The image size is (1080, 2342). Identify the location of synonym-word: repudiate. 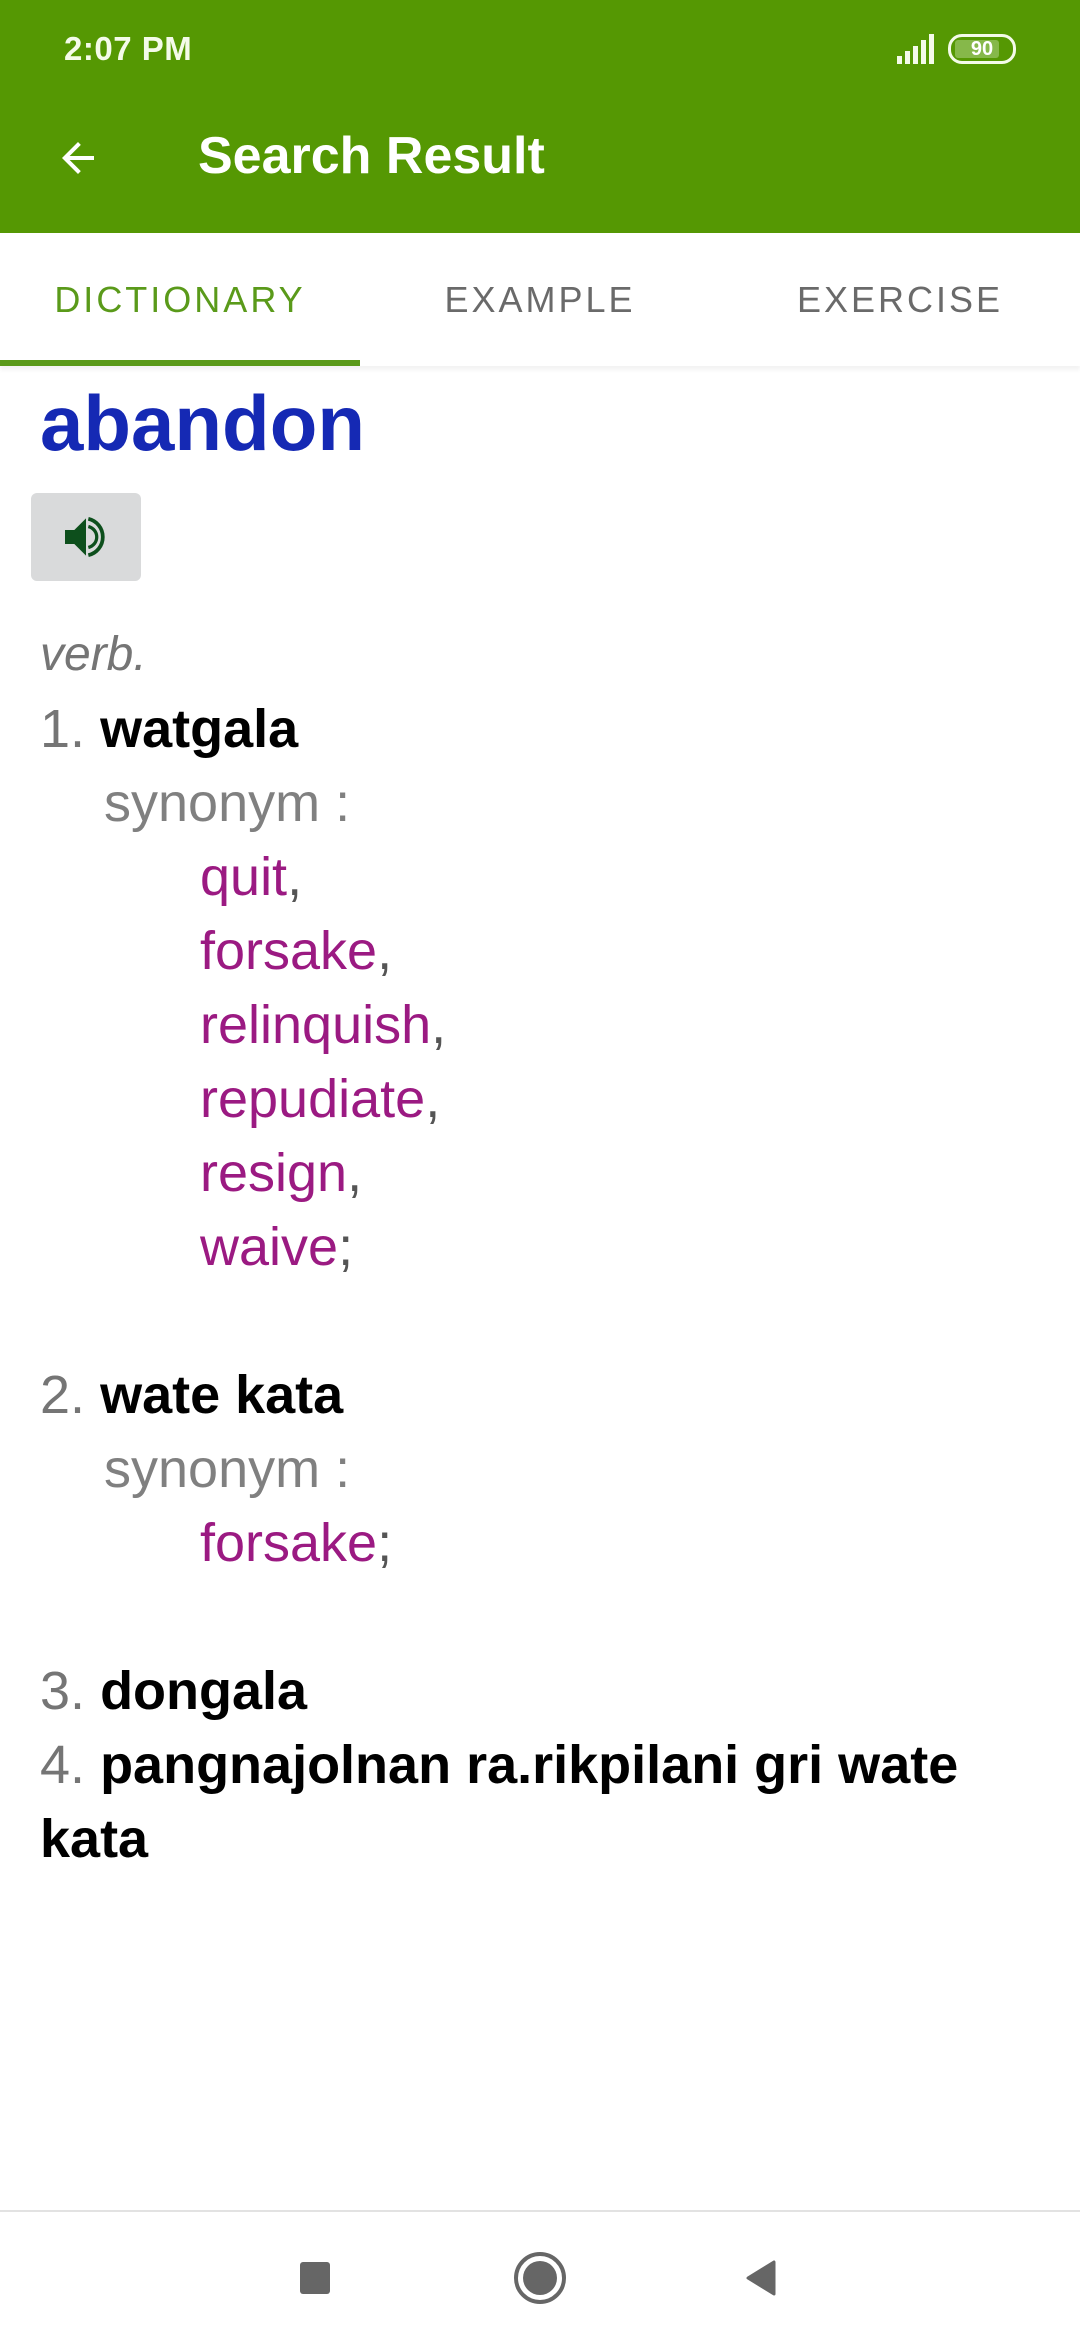
(312, 1099).